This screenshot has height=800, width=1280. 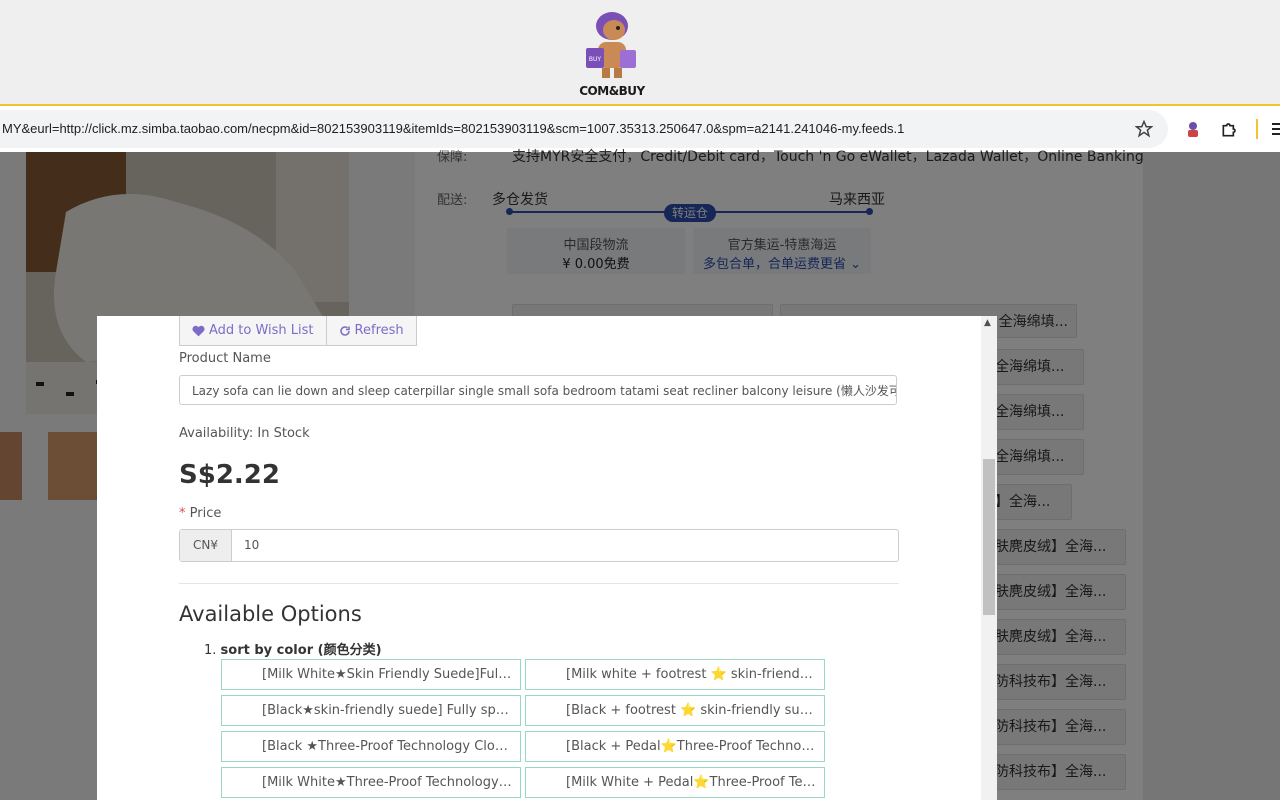 I want to click on price-label: Price, so click(x=205, y=513).